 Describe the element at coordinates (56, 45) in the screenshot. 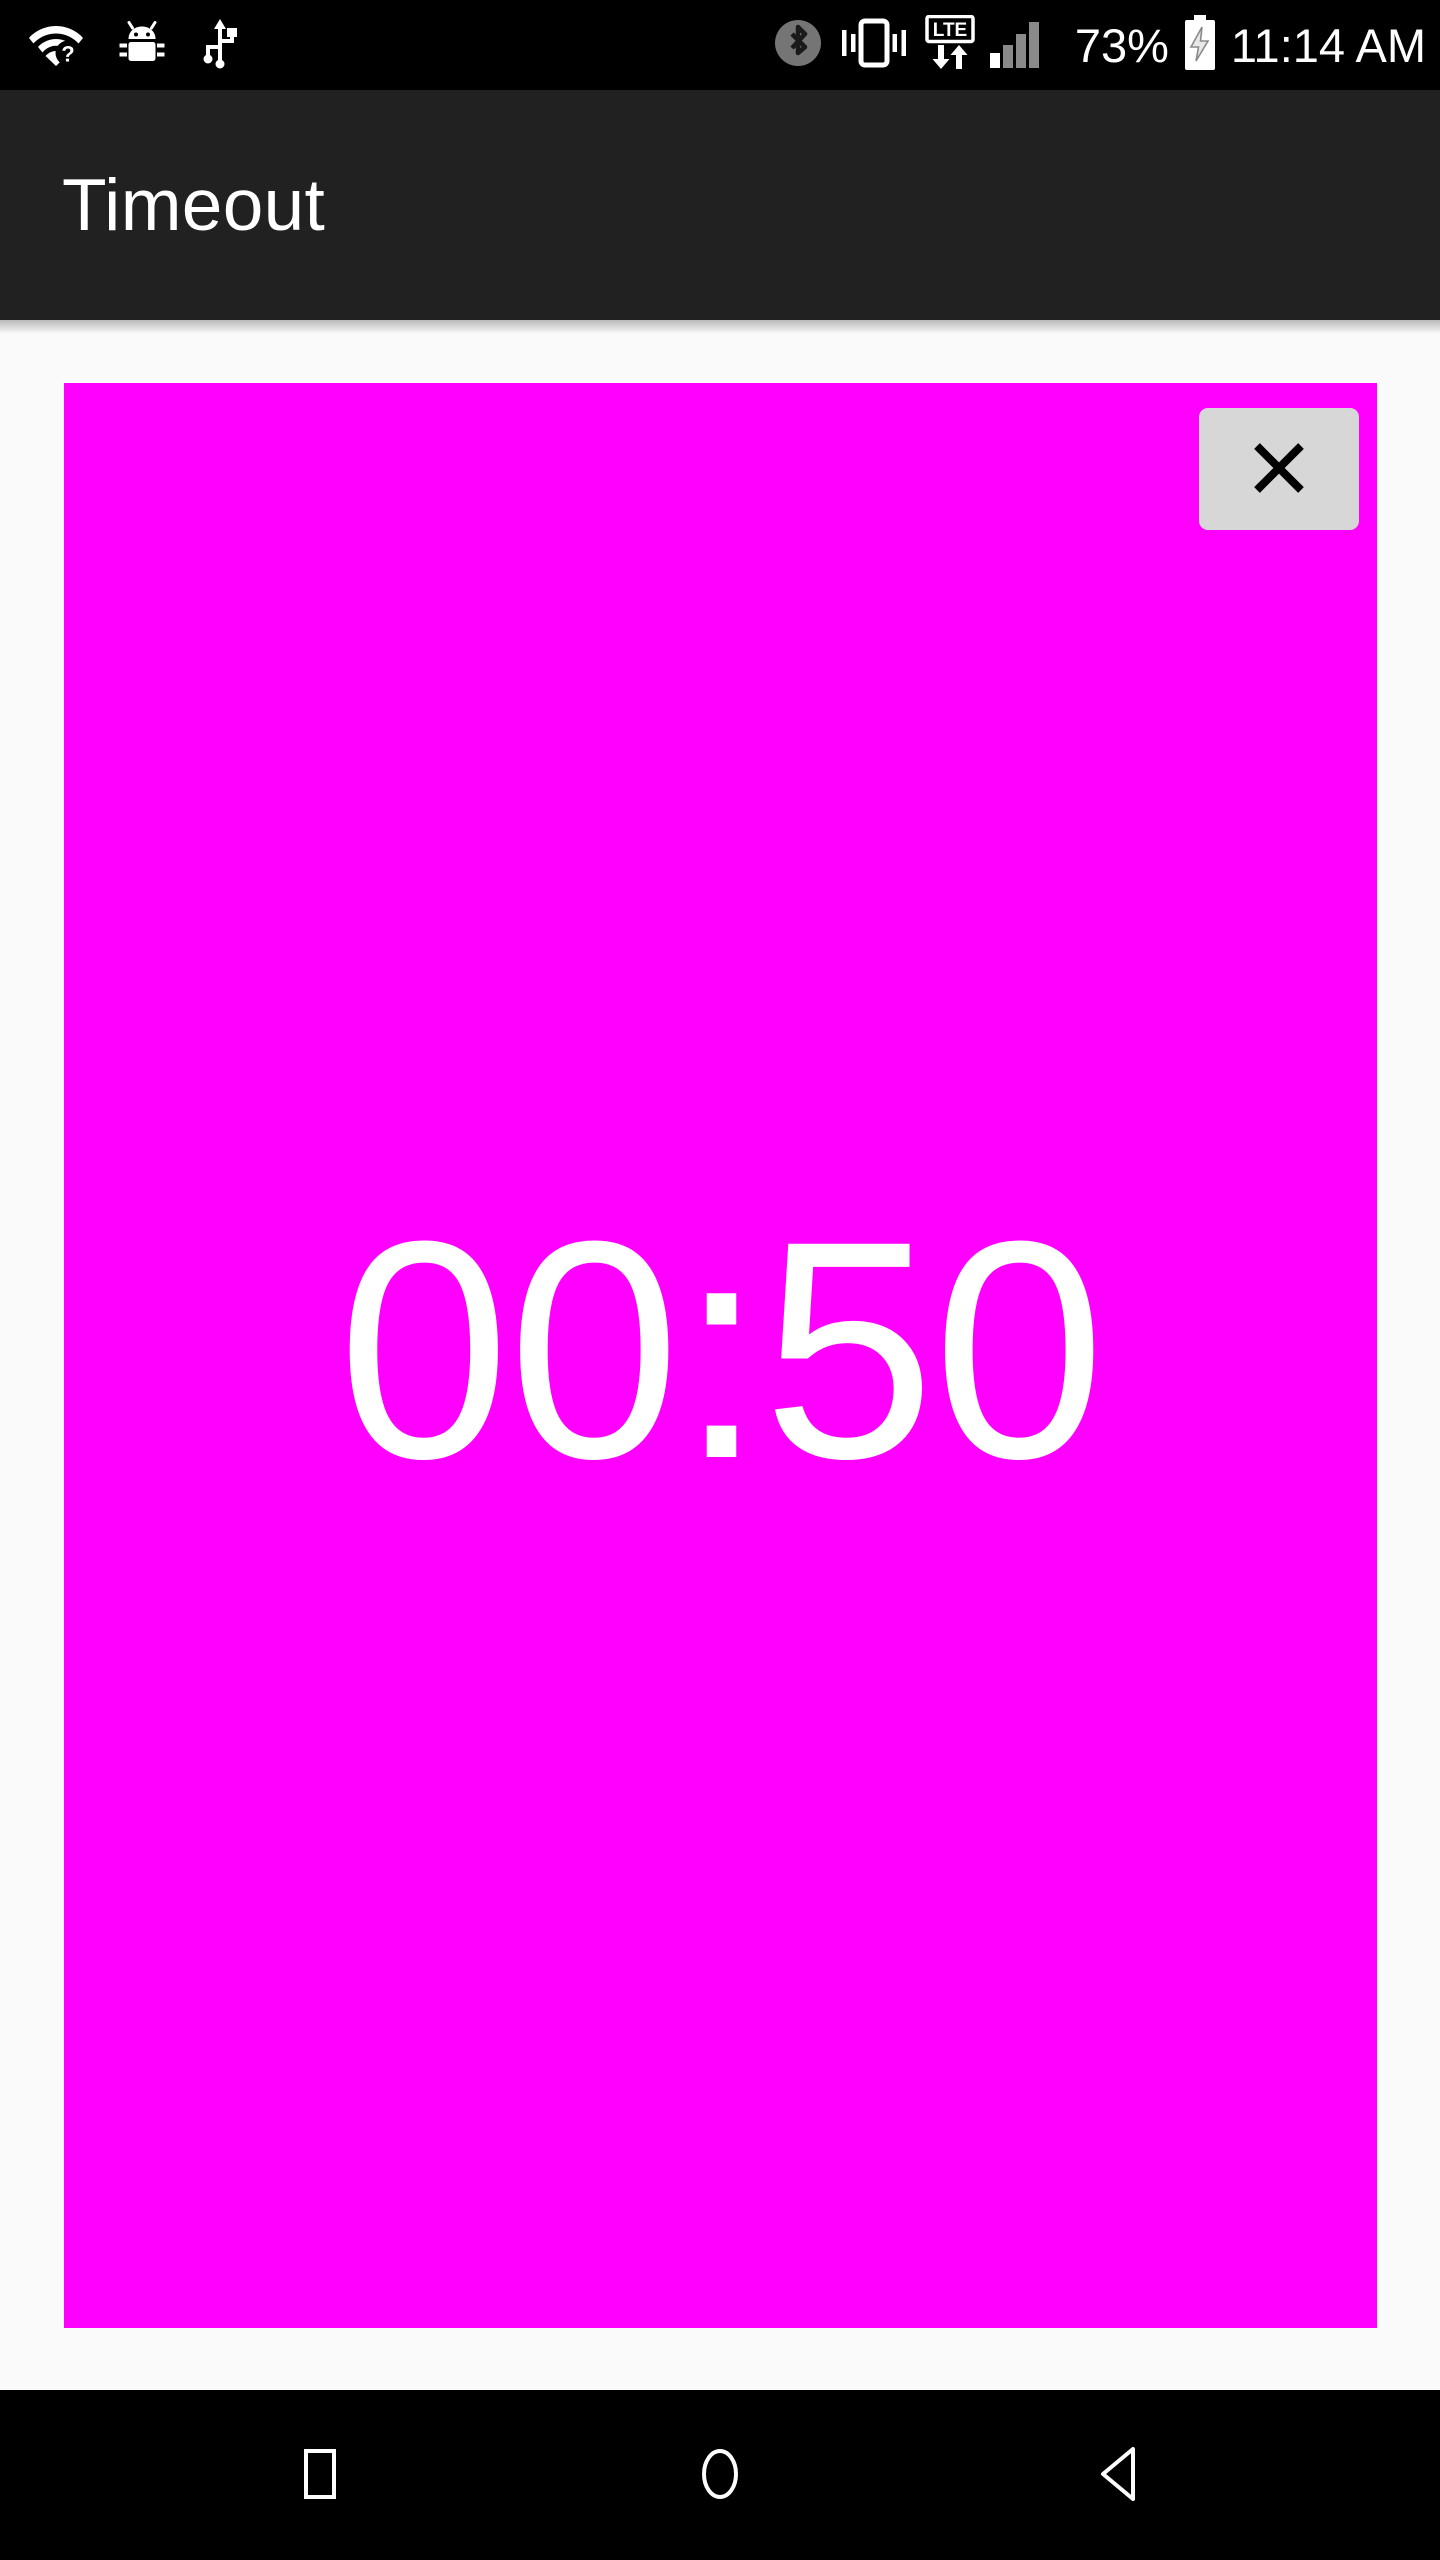

I see `wifi-no-internet-icon: ?` at that location.